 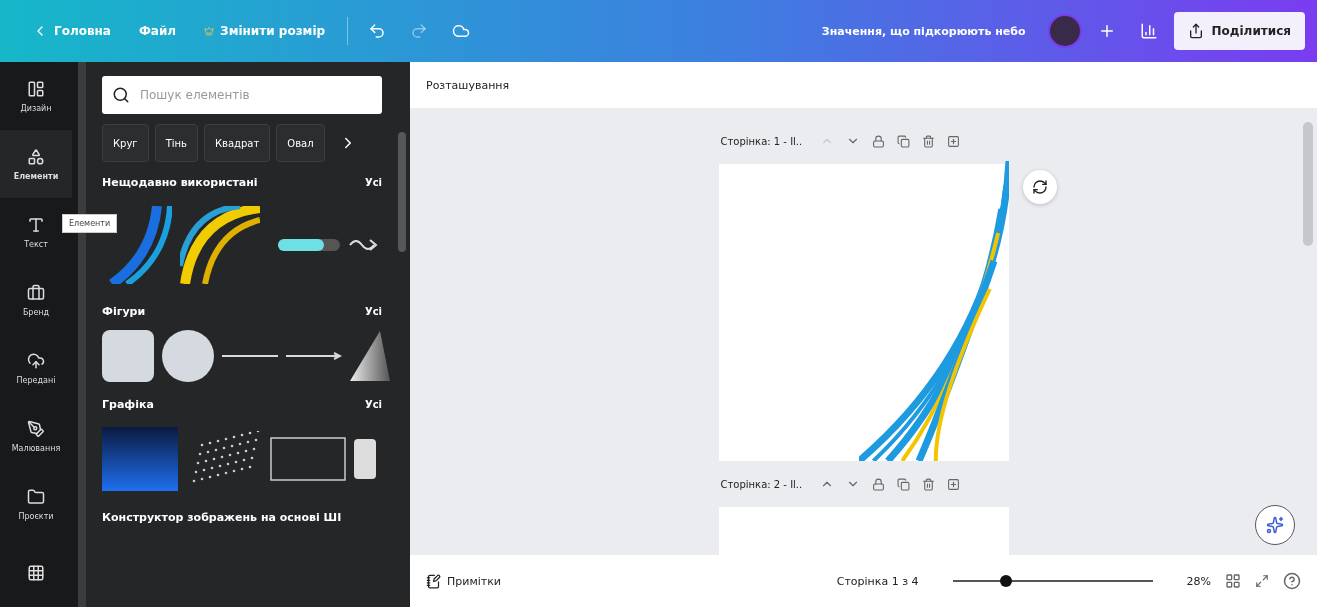 I want to click on section-title: Конструктор зображень на основі ШІ, so click(x=222, y=517).